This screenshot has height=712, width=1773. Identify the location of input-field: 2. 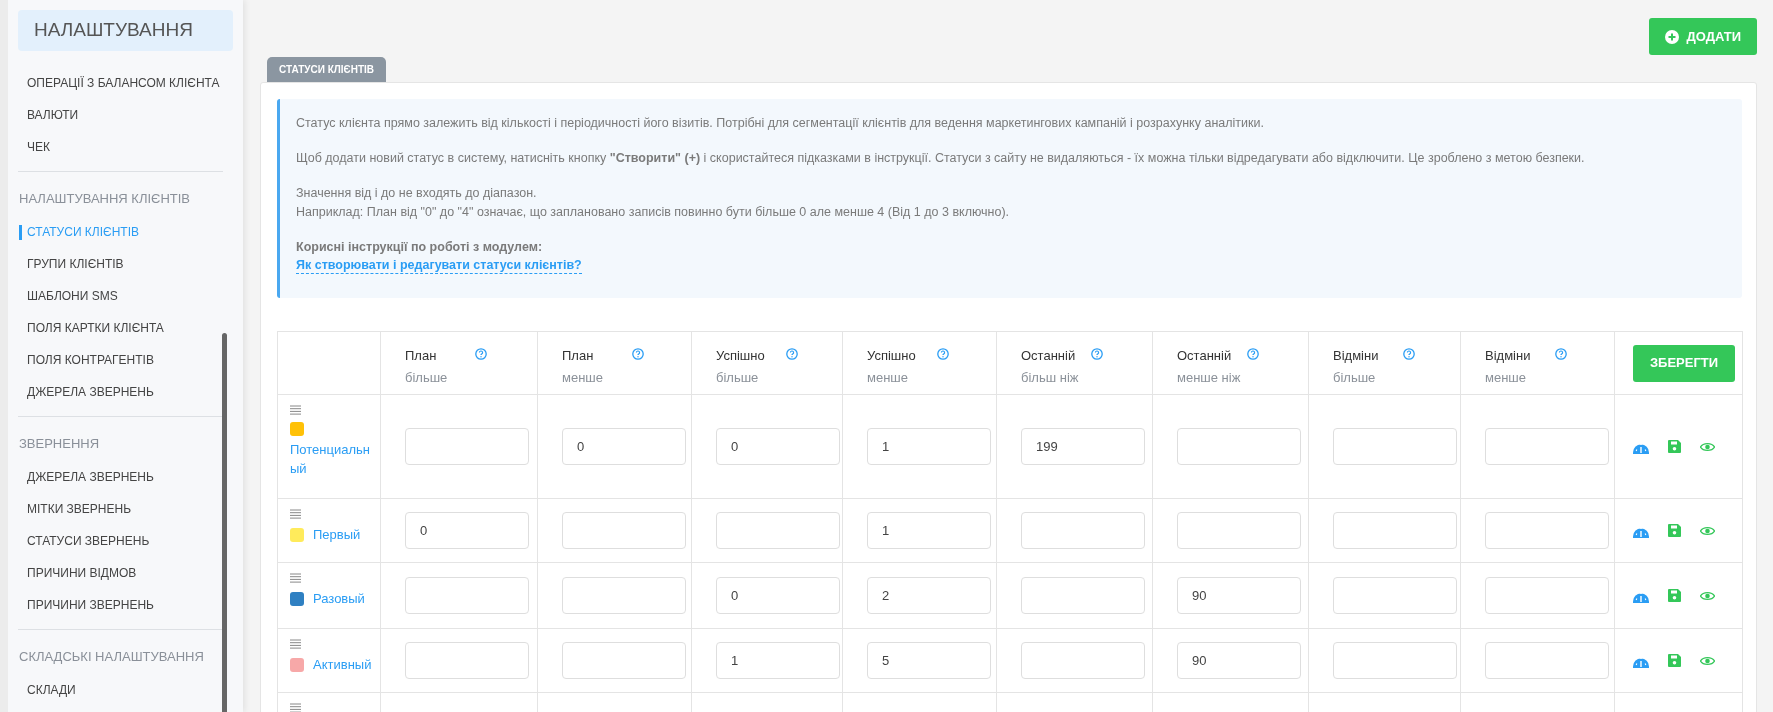
(929, 595).